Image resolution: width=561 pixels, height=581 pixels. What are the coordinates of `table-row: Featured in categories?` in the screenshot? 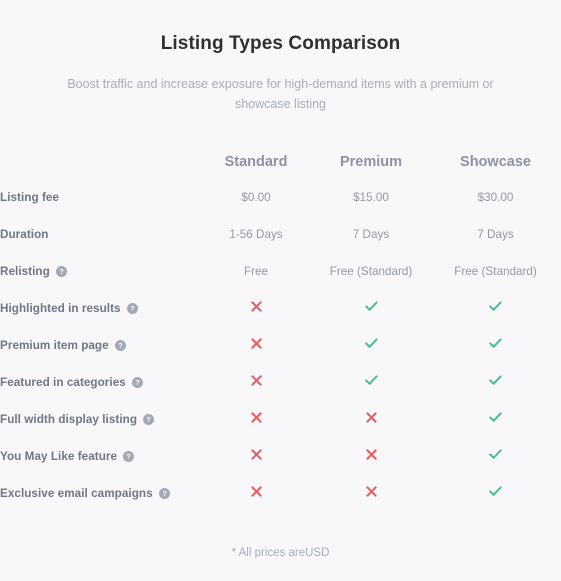 It's located at (280, 382).